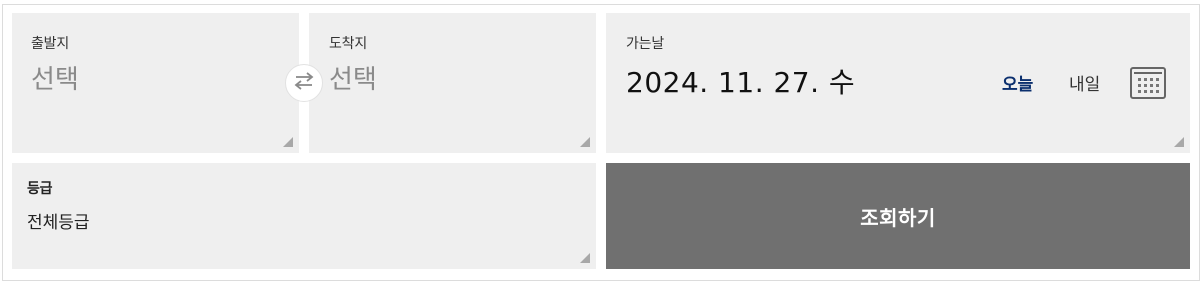 The height and width of the screenshot is (287, 1202). I want to click on today-button: 오늘, so click(1017, 82).